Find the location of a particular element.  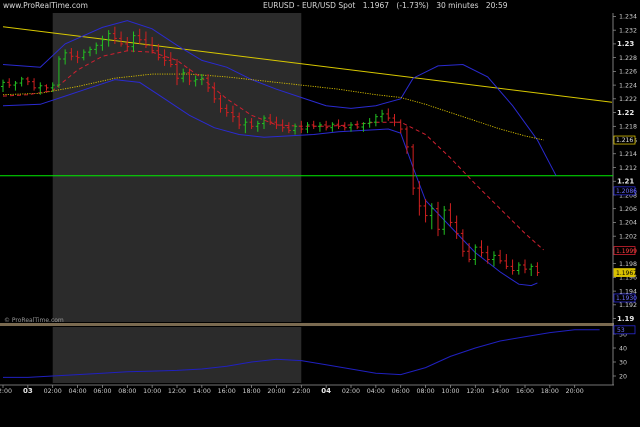

oscillator-tick-label: 40 is located at coordinates (623, 348).